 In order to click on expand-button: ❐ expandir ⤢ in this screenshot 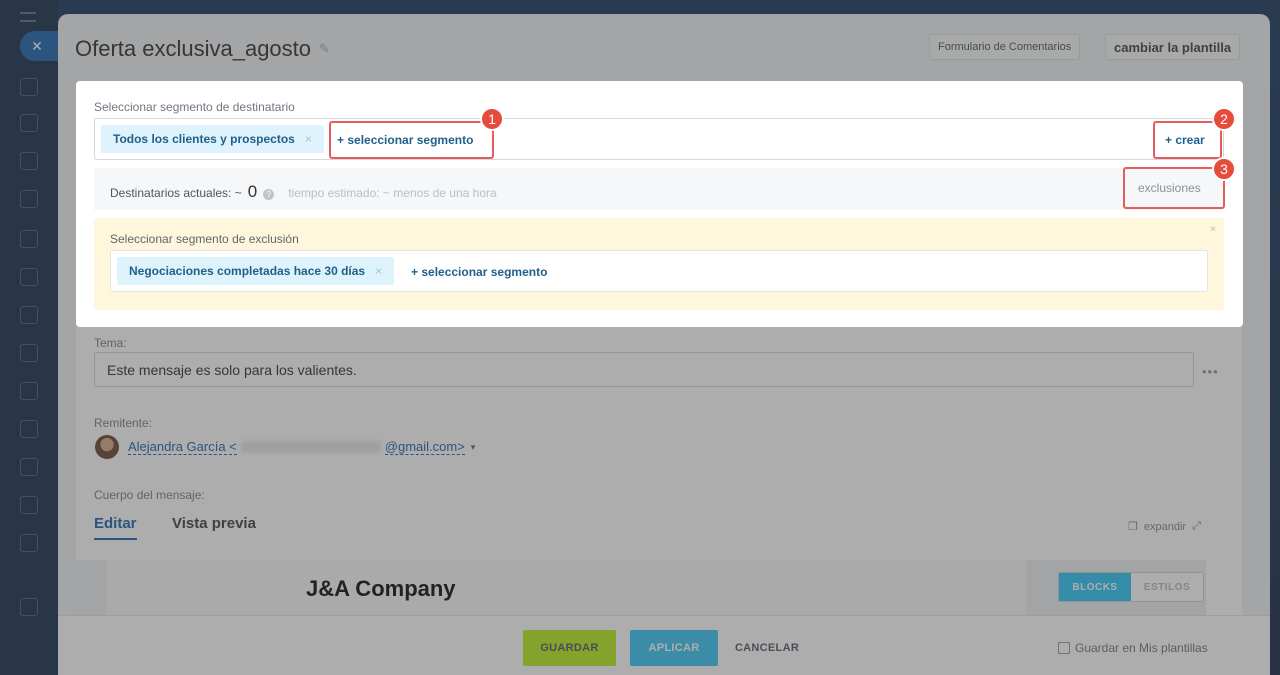, I will do `click(1164, 526)`.